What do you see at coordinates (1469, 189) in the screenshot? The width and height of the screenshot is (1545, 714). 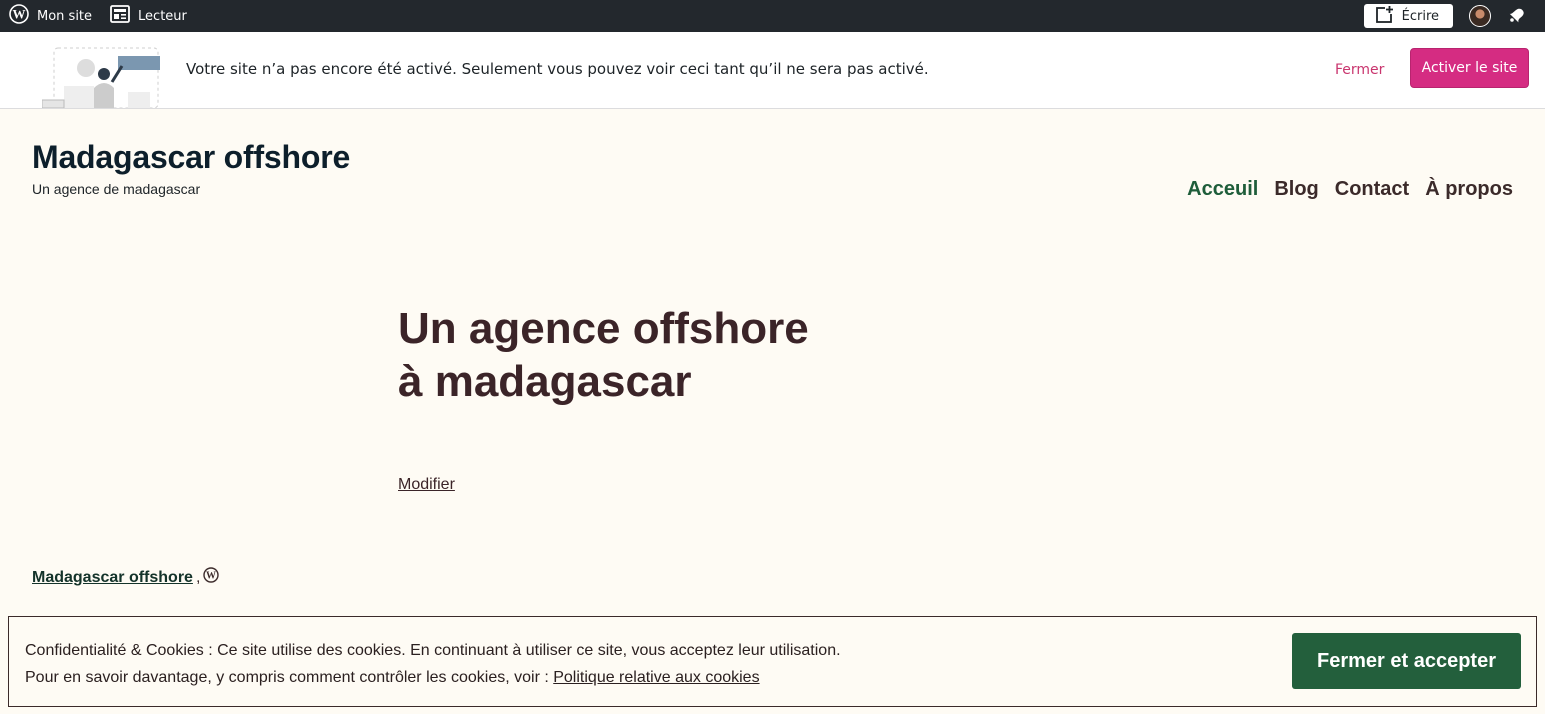 I see `nav-item-a-propos: À propos` at bounding box center [1469, 189].